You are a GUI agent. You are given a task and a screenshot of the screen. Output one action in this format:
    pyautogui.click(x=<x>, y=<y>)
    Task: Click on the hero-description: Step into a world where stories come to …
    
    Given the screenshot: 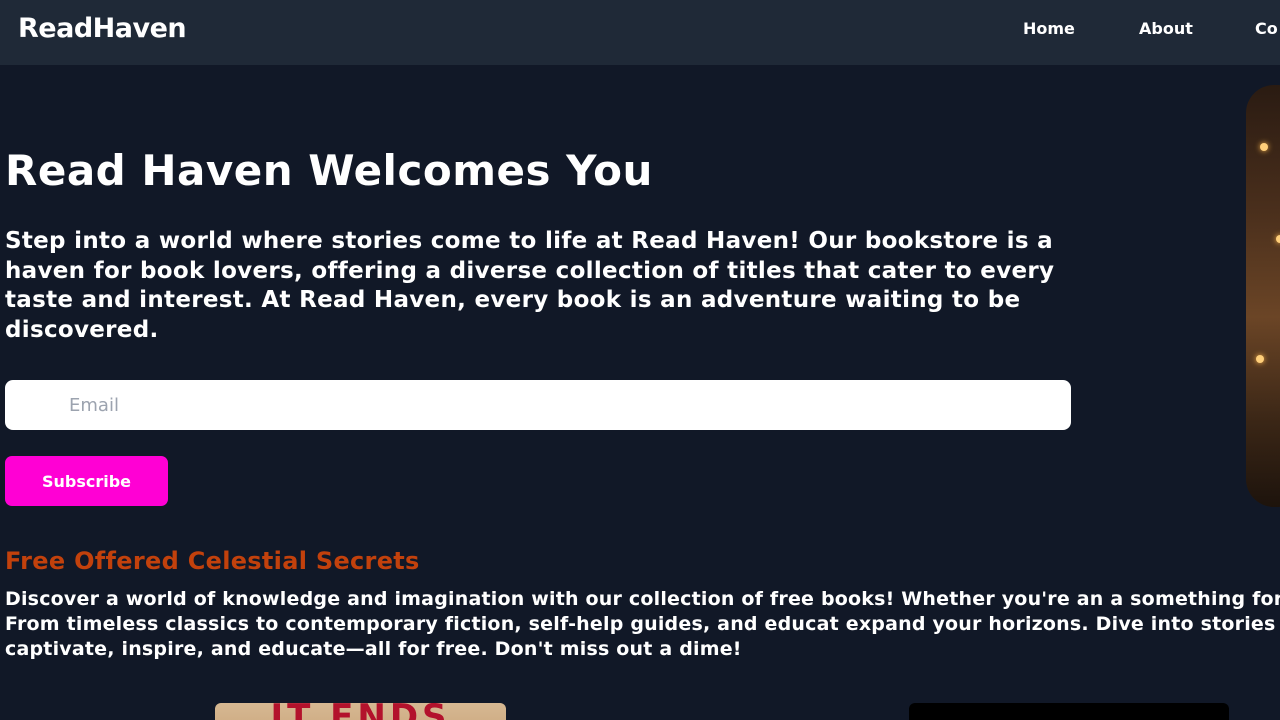 What is the action you would take?
    pyautogui.click(x=530, y=285)
    